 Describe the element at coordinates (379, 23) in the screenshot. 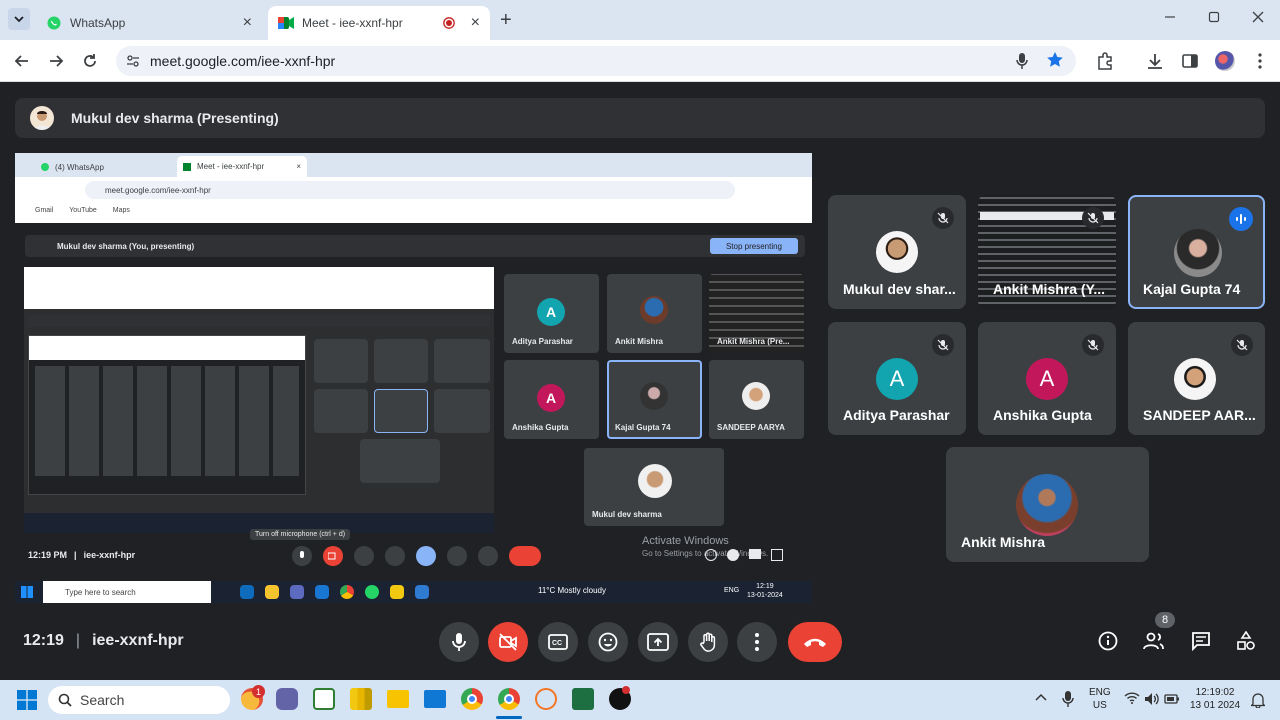

I see `tab-meet: Meet - iee-xxnf-hpr ×` at that location.